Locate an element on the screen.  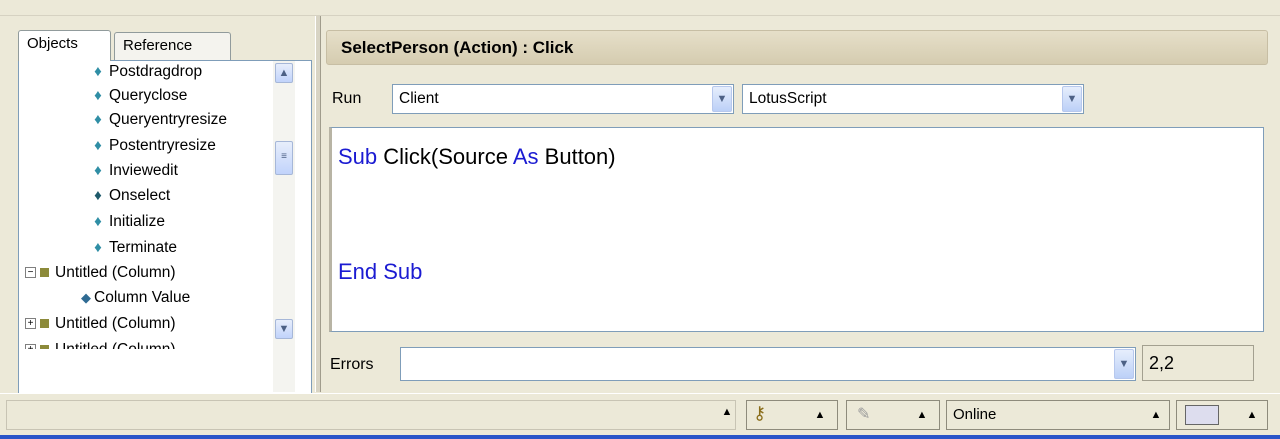
tree-item-postdragdrop: ♦ Postdragdrop is located at coordinates (147, 73).